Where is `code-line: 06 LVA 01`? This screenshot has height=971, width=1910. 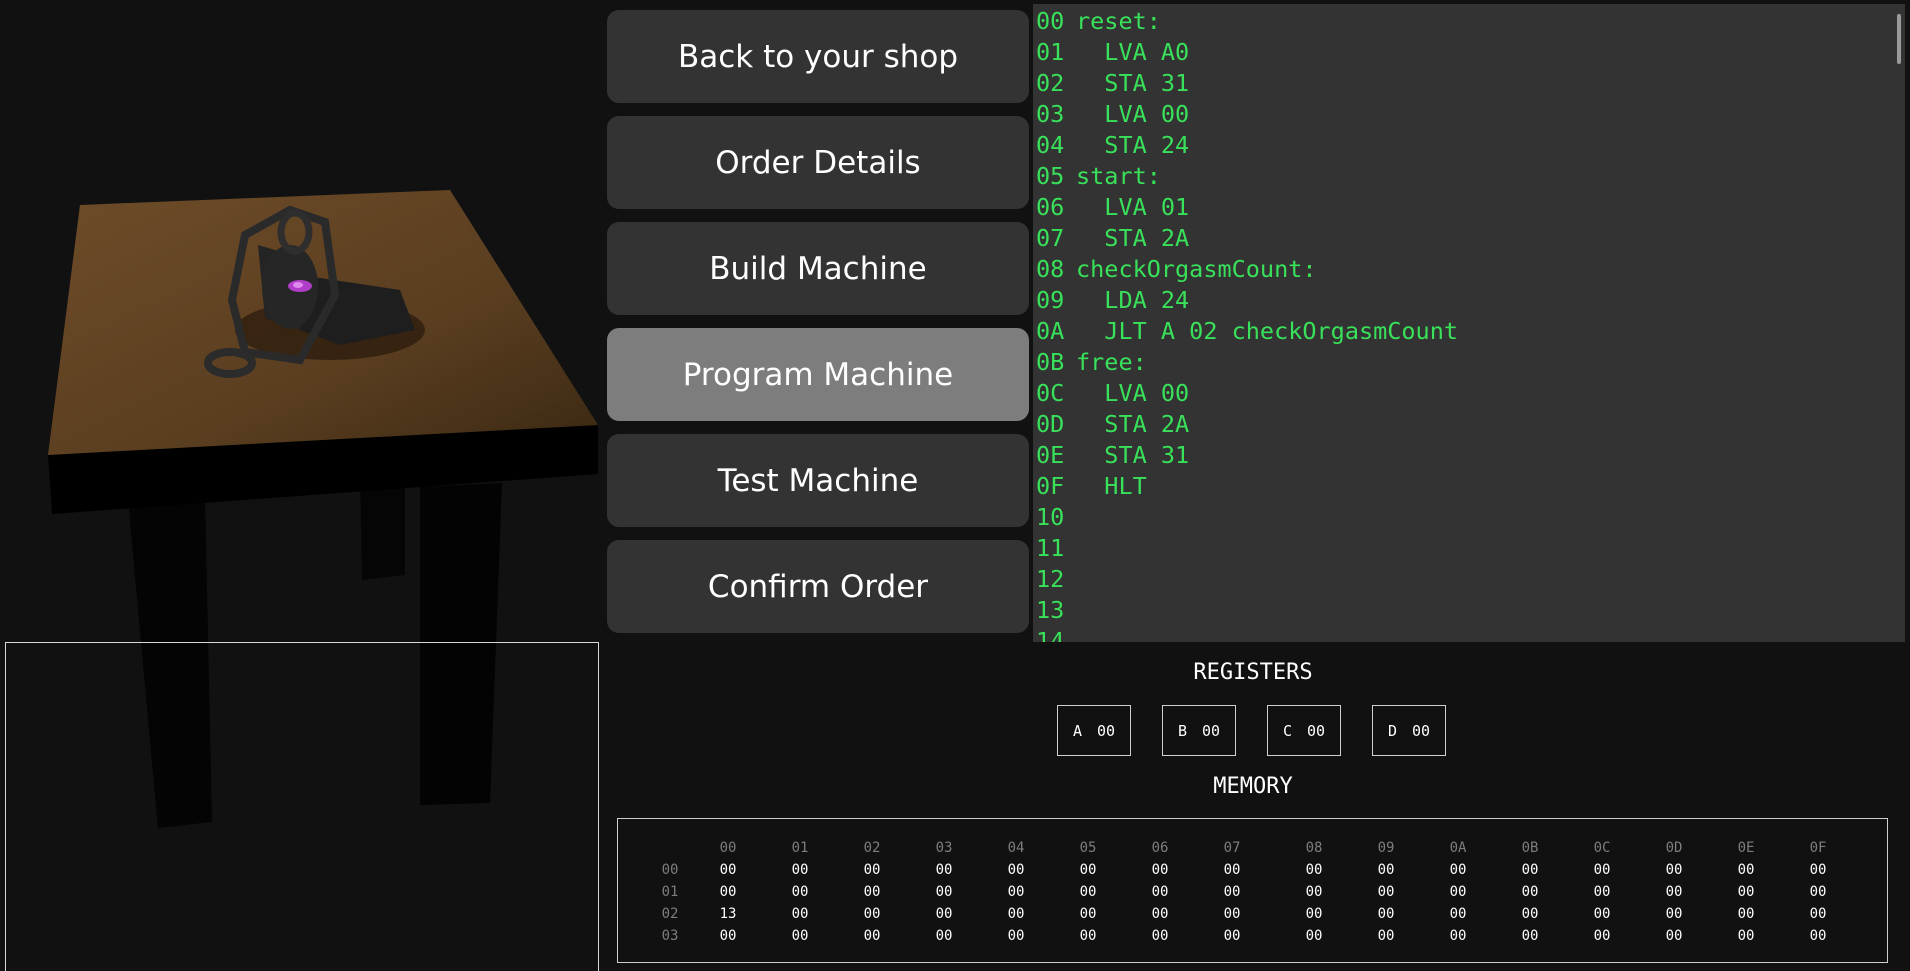 code-line: 06 LVA 01 is located at coordinates (1470, 207).